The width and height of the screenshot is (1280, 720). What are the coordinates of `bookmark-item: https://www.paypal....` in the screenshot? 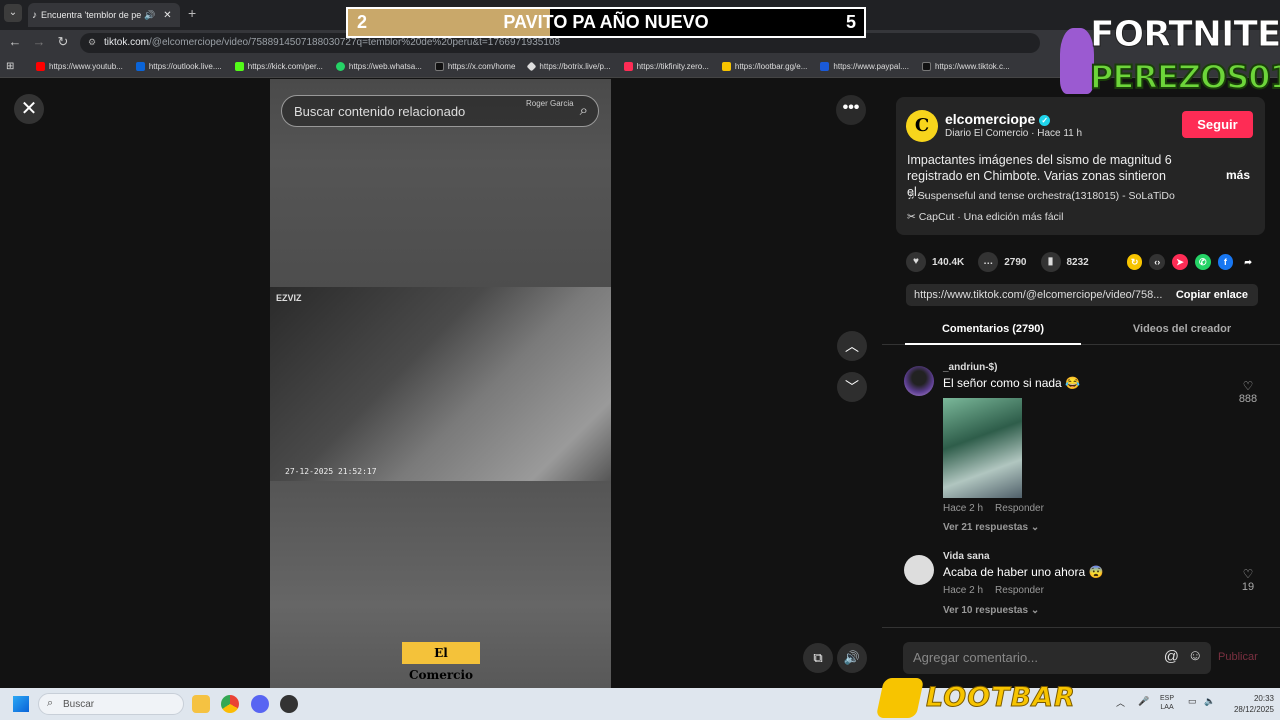 It's located at (864, 66).